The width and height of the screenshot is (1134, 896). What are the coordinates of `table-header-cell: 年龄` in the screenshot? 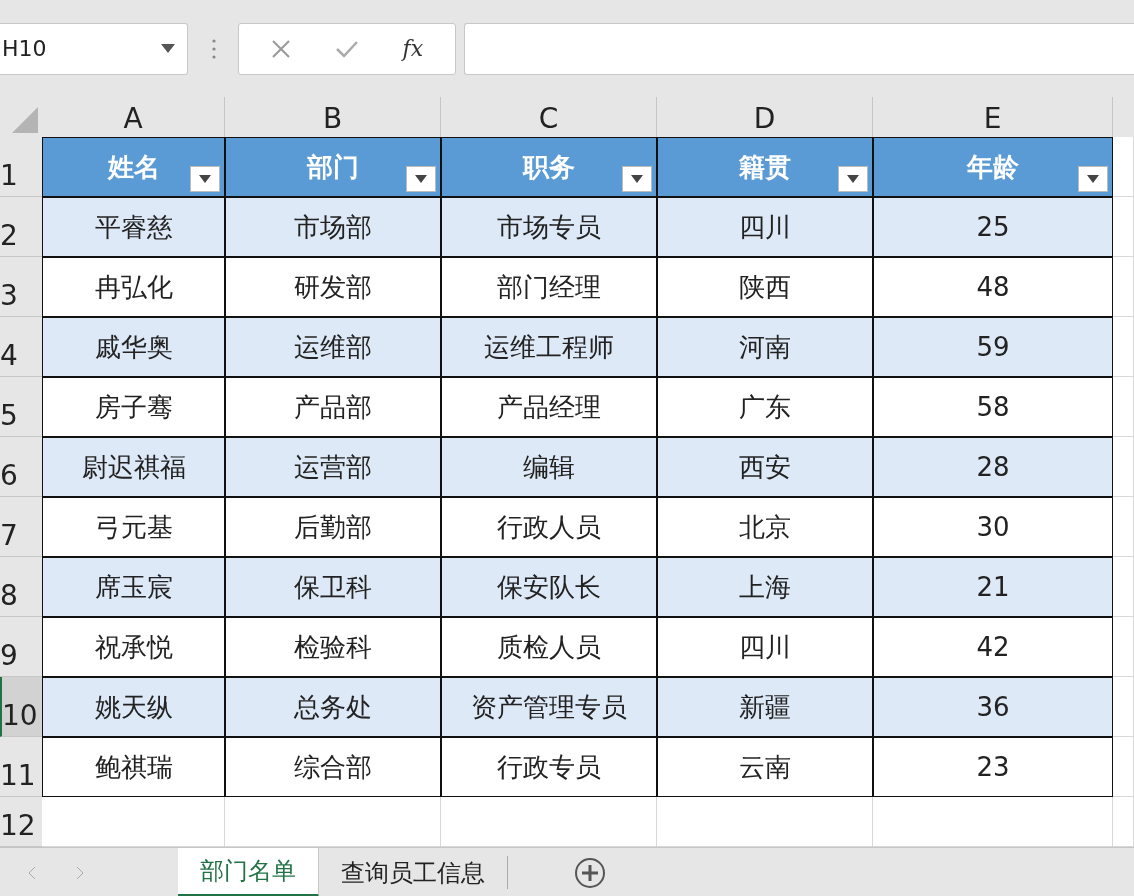 It's located at (993, 167).